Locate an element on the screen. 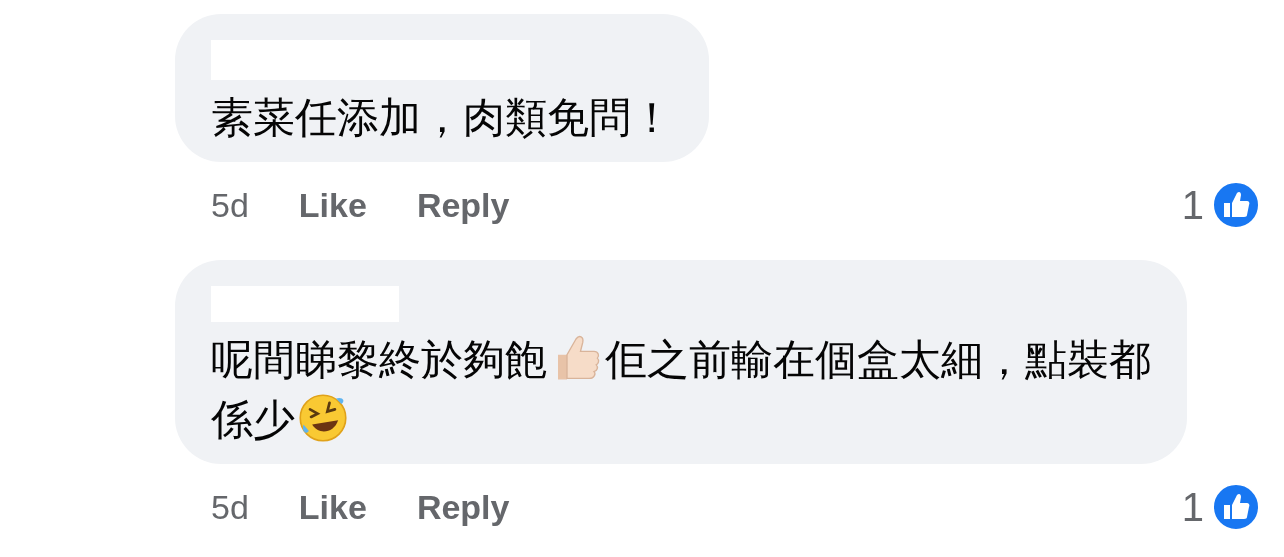  comment-text: 係少 is located at coordinates (253, 419).